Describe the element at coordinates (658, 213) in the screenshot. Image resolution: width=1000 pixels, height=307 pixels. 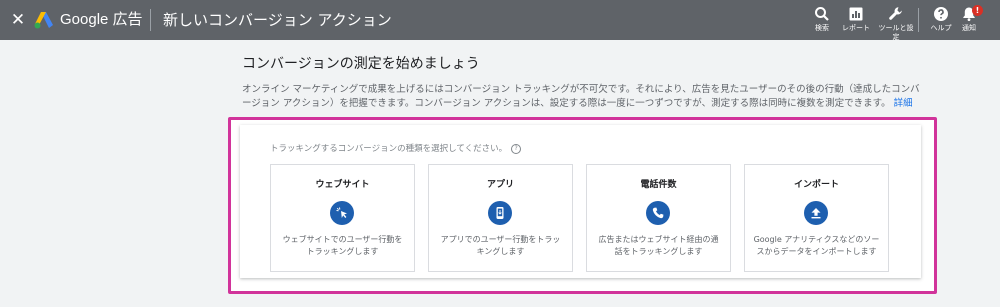
I see `phone-icon` at that location.